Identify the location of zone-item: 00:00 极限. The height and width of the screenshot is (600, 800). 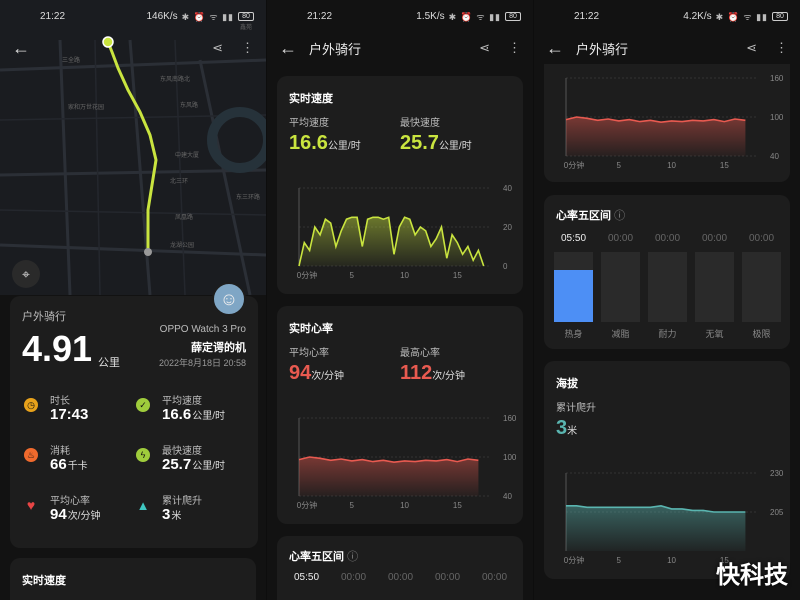
(761, 286).